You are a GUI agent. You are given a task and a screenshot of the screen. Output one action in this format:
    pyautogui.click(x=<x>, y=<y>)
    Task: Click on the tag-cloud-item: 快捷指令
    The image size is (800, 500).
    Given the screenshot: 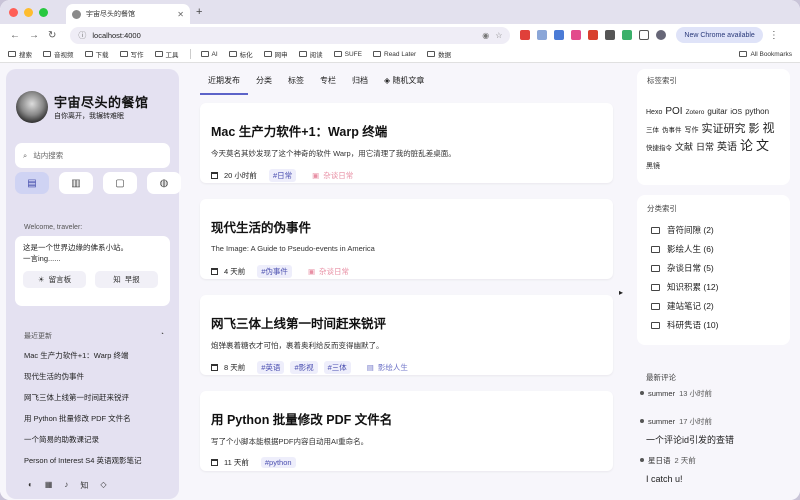 What is the action you would take?
    pyautogui.click(x=659, y=148)
    